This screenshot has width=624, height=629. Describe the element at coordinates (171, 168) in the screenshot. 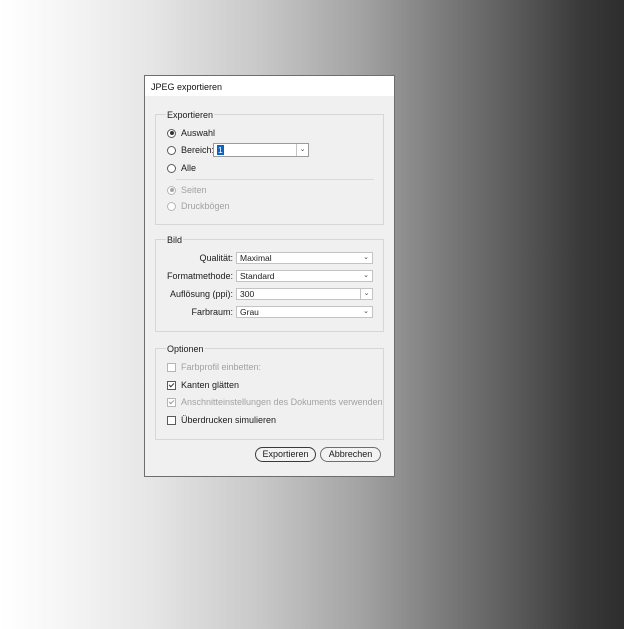

I see `radio-all-indicator` at that location.